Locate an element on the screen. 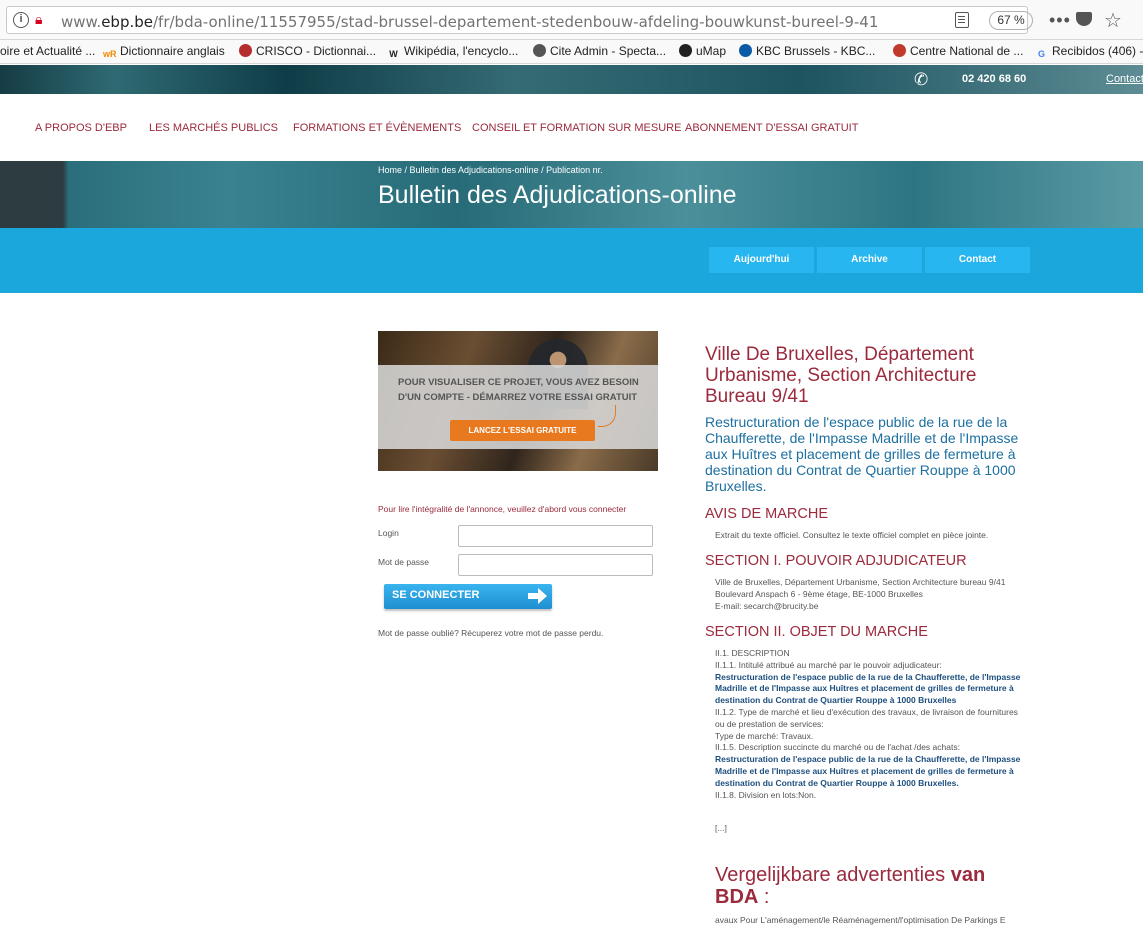  info-icon: i is located at coordinates (21, 20).